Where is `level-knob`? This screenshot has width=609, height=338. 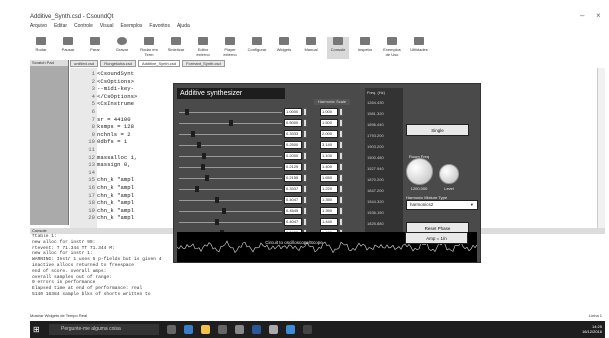
level-knob is located at coordinates (449, 174).